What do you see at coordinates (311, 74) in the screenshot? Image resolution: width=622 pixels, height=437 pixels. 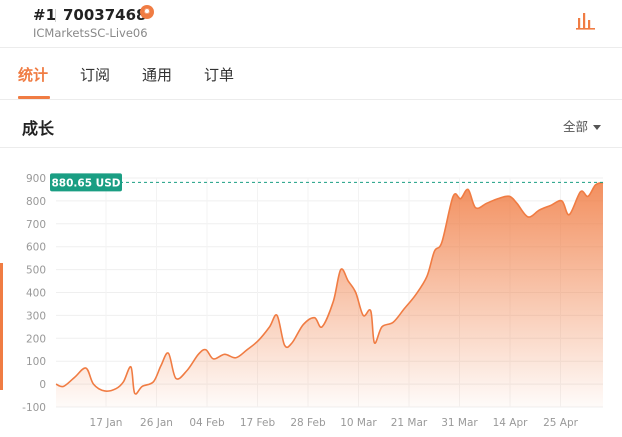 I see `tab-bar: 统计 订阅 通用 订单` at bounding box center [311, 74].